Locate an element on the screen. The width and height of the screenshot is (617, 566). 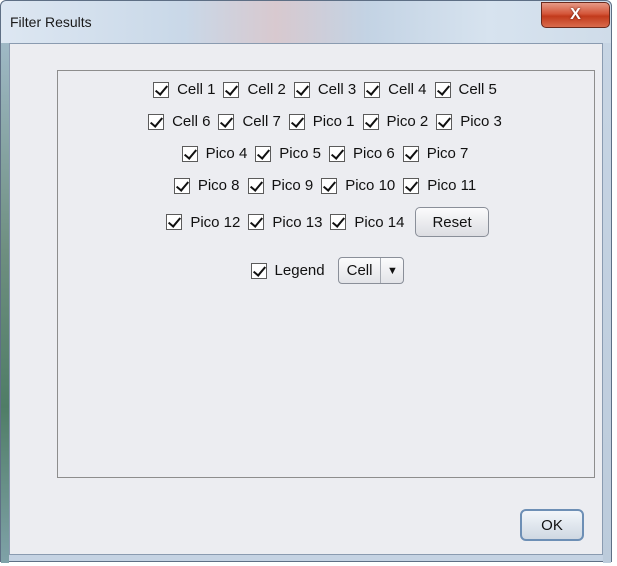
checkbox-pico-1: Pico 1 is located at coordinates (322, 121).